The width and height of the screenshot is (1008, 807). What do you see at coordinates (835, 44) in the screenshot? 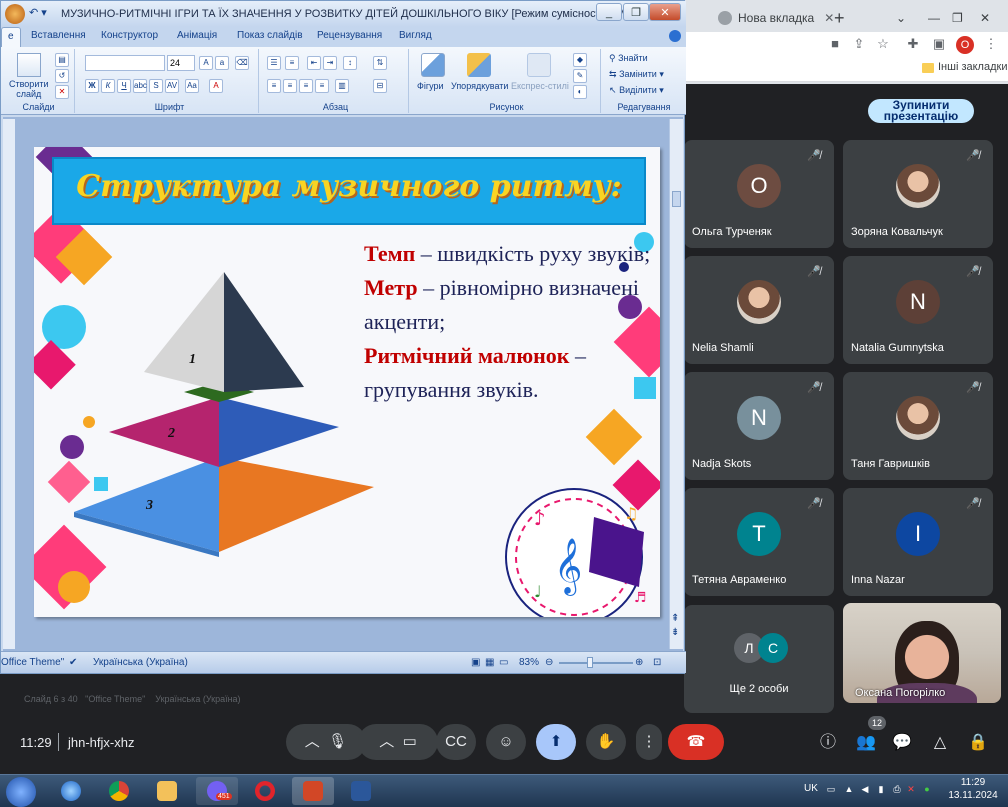
I see `camera-icon: ■` at bounding box center [835, 44].